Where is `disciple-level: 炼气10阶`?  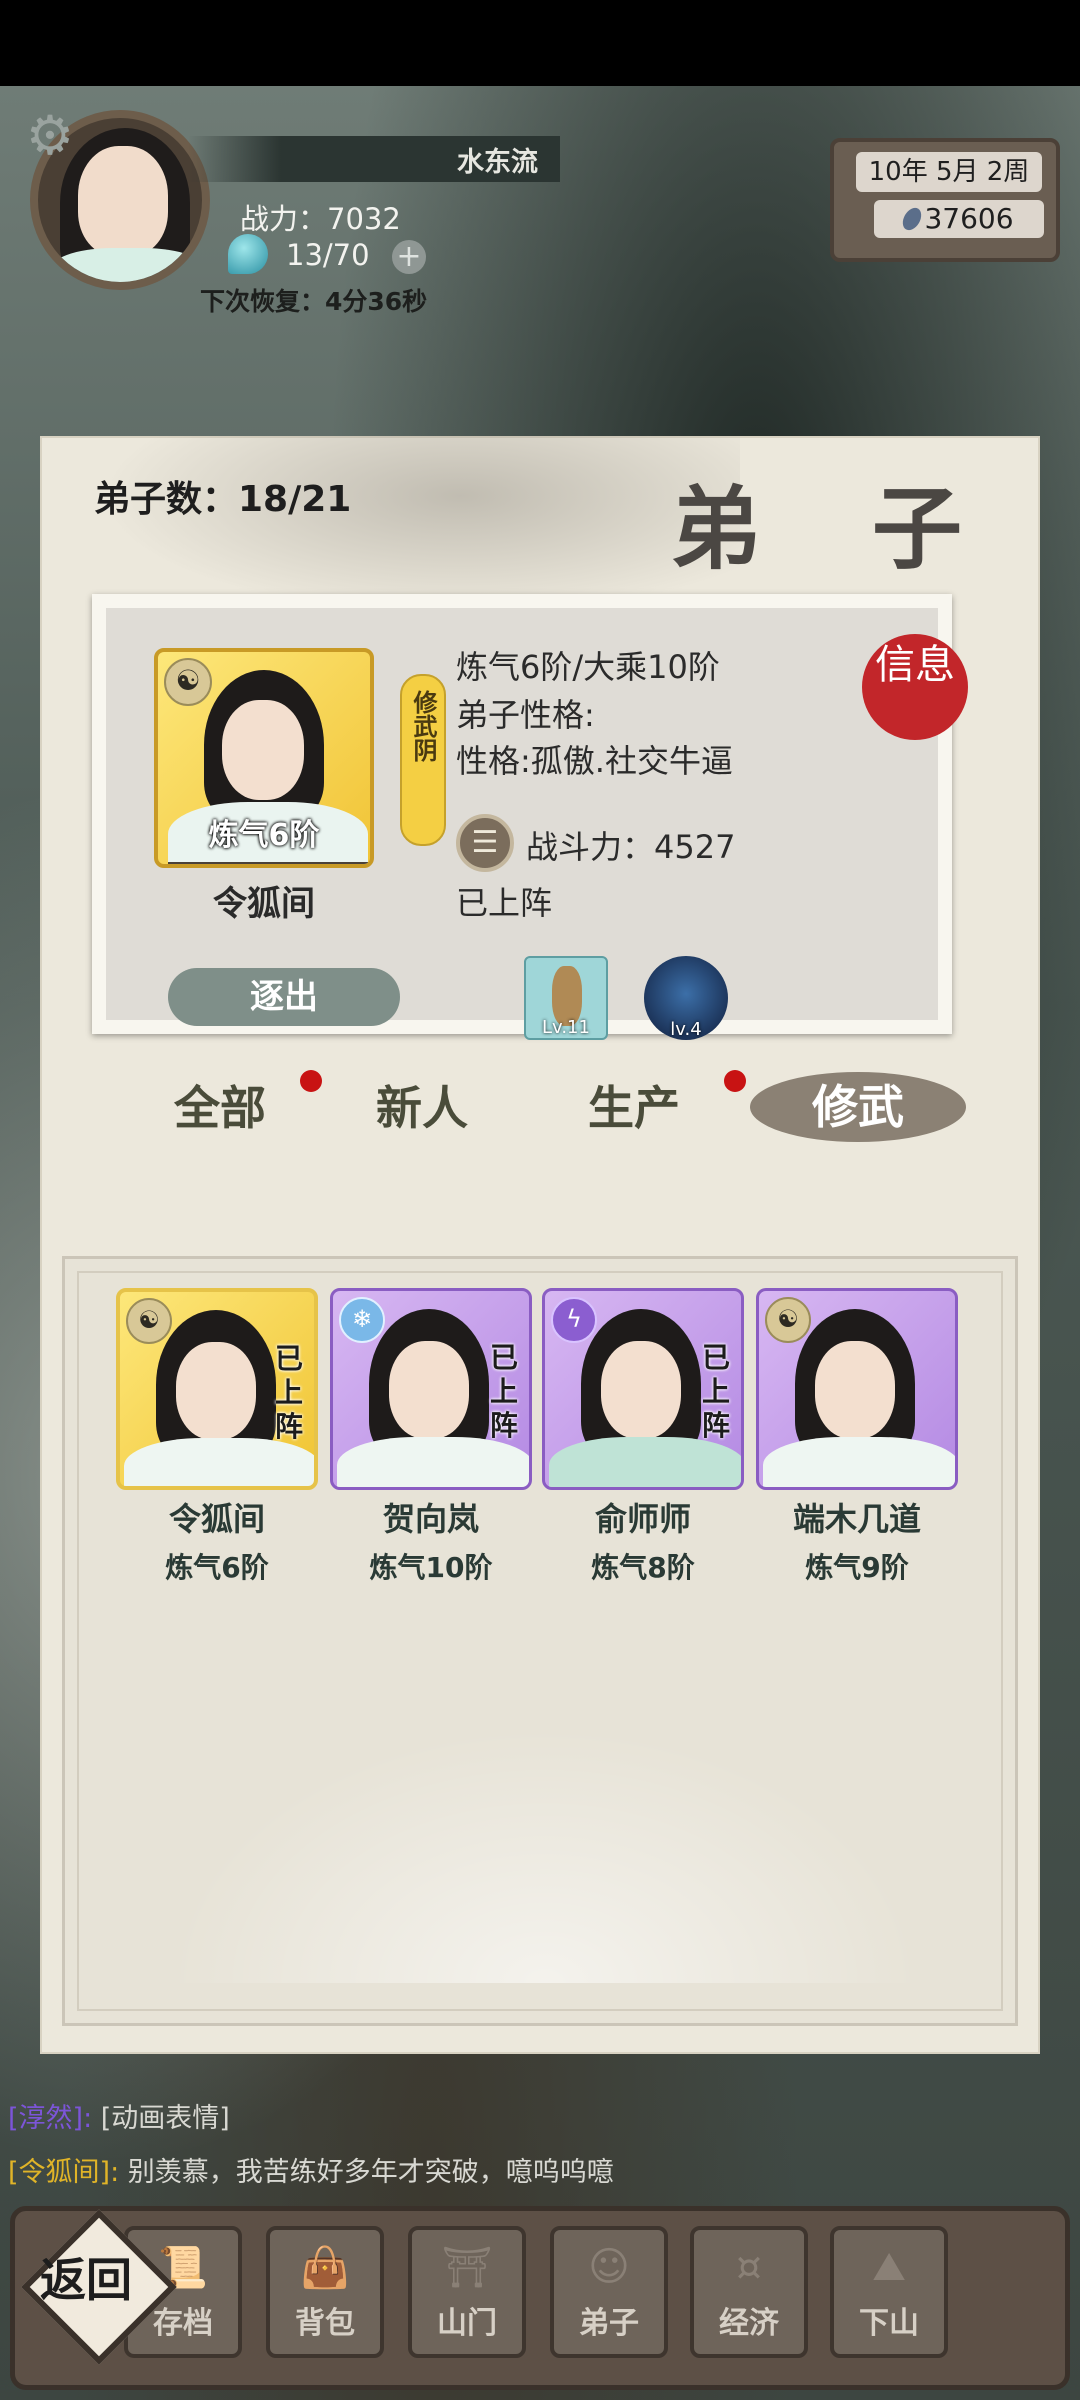
disciple-level: 炼气10阶 is located at coordinates (431, 1567).